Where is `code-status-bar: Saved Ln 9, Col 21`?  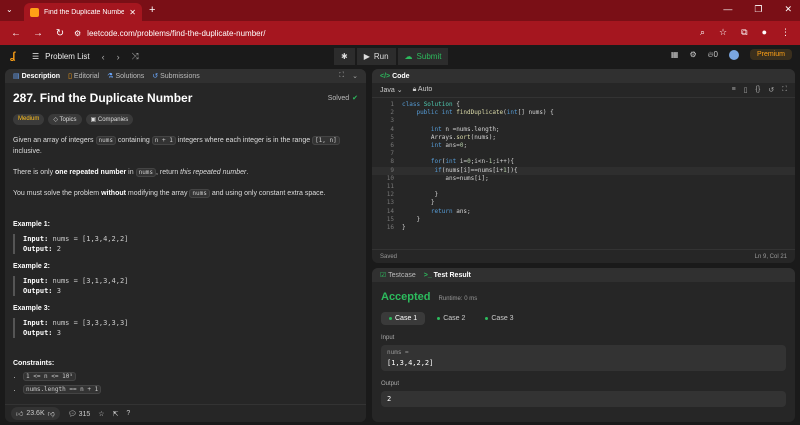
code-status-bar: Saved Ln 9, Col 21 is located at coordinates (583, 256).